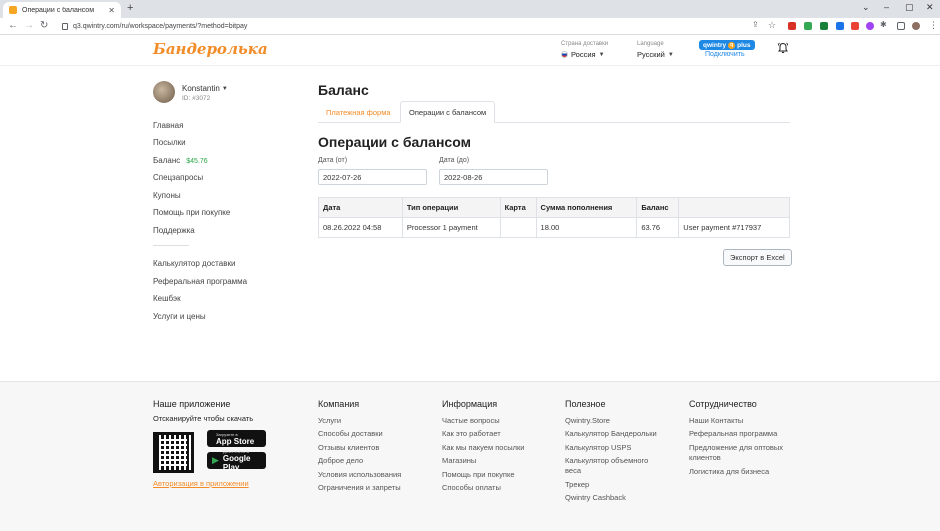  I want to click on sidebar-item-balance: Баланс $45.76, so click(180, 160).